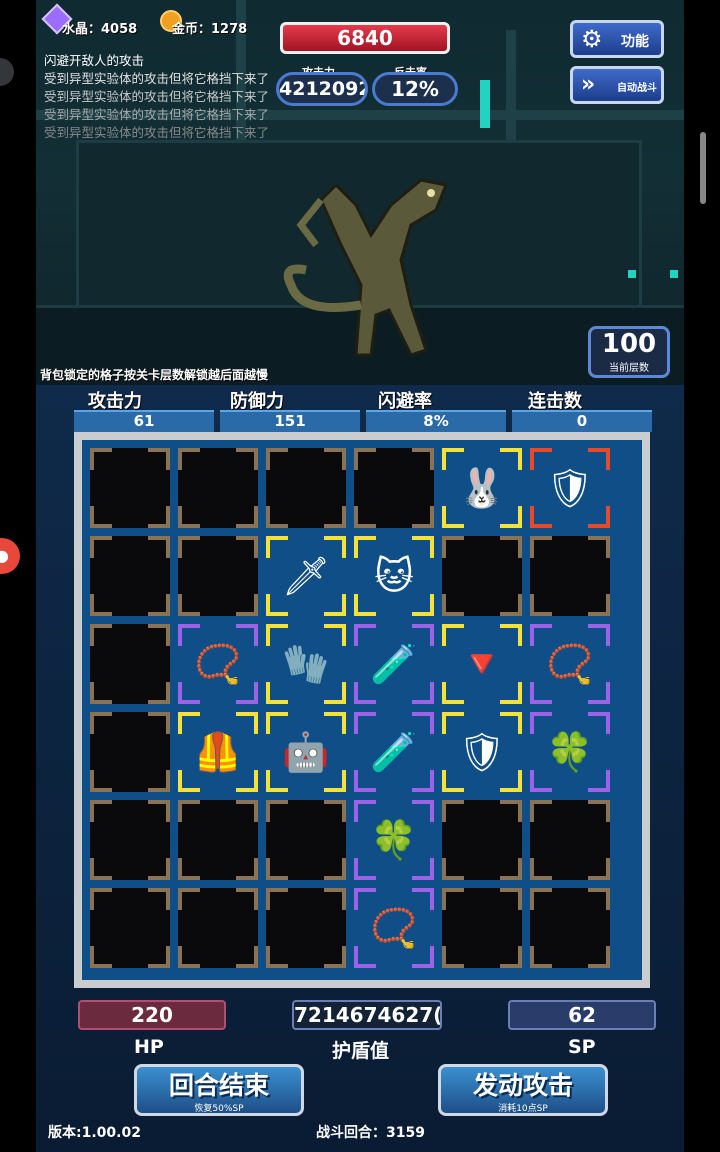 Image resolution: width=720 pixels, height=1152 pixels. What do you see at coordinates (290, 421) in the screenshot?
I see `stat-value-defense: 151` at bounding box center [290, 421].